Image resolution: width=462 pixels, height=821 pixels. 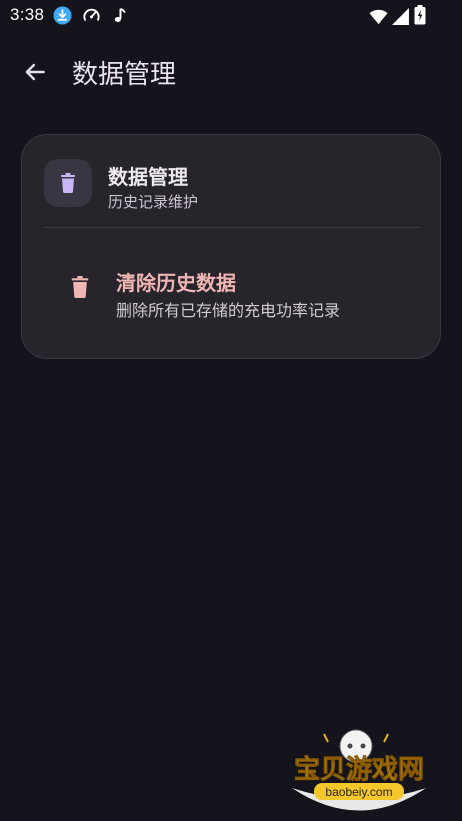 I want to click on card-subtitle: 历史记录维护, so click(x=153, y=202).